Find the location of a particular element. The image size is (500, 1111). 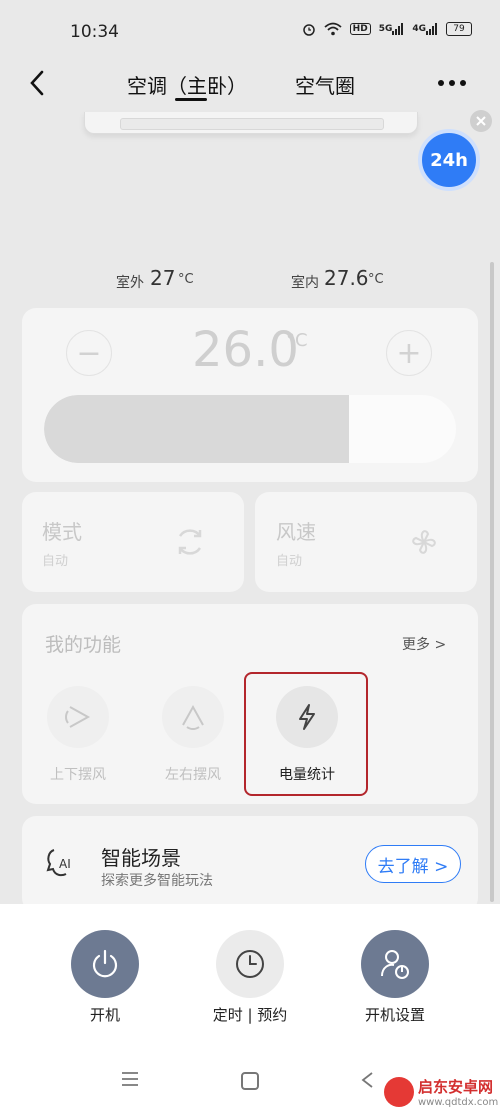

user-power-icon is located at coordinates (395, 964).